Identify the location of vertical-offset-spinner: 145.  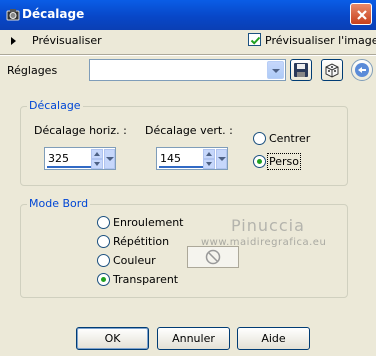
(192, 158).